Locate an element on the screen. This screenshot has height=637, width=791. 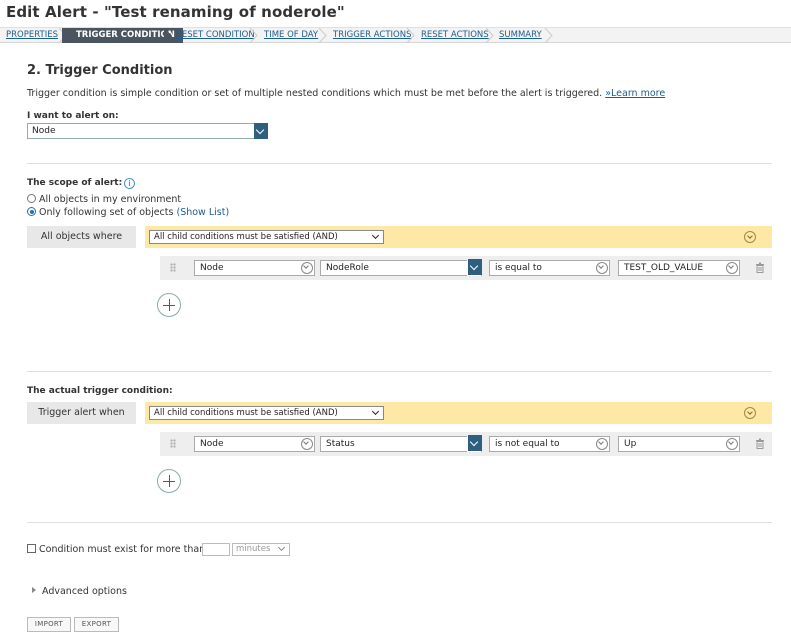
trigger-rule-operator-select: is not equal to is located at coordinates (549, 444).